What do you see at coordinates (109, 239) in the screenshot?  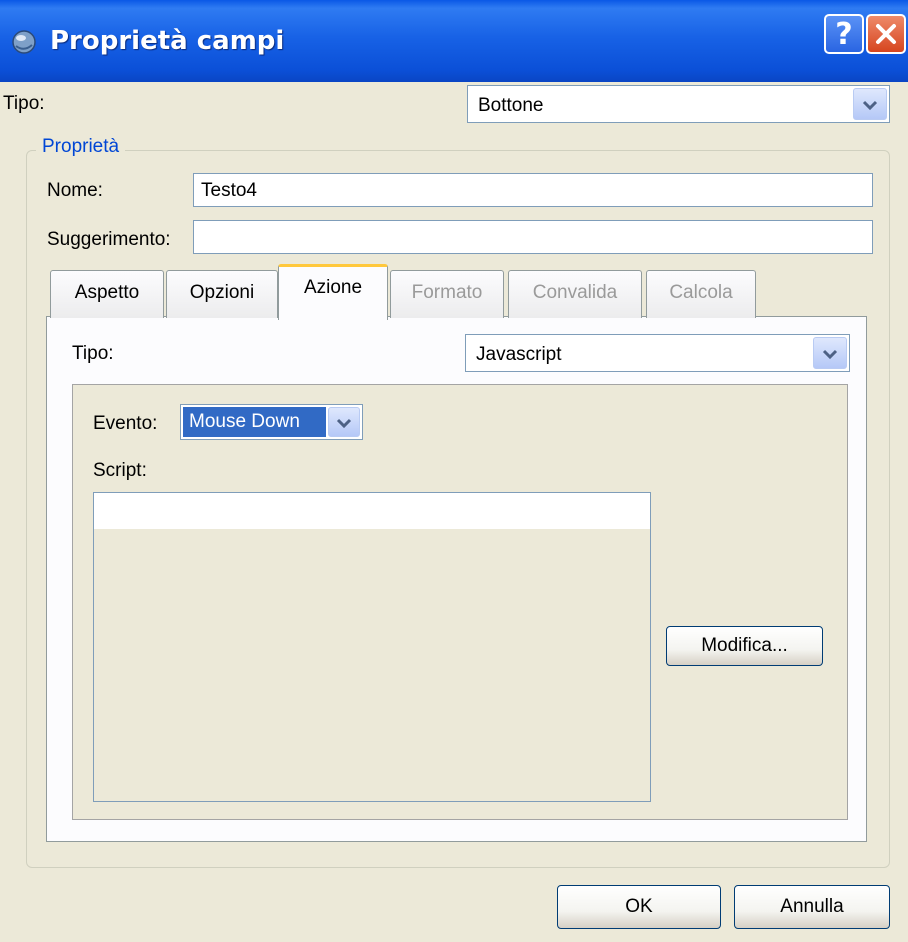 I see `suggerimento-label: Suggerimento:` at bounding box center [109, 239].